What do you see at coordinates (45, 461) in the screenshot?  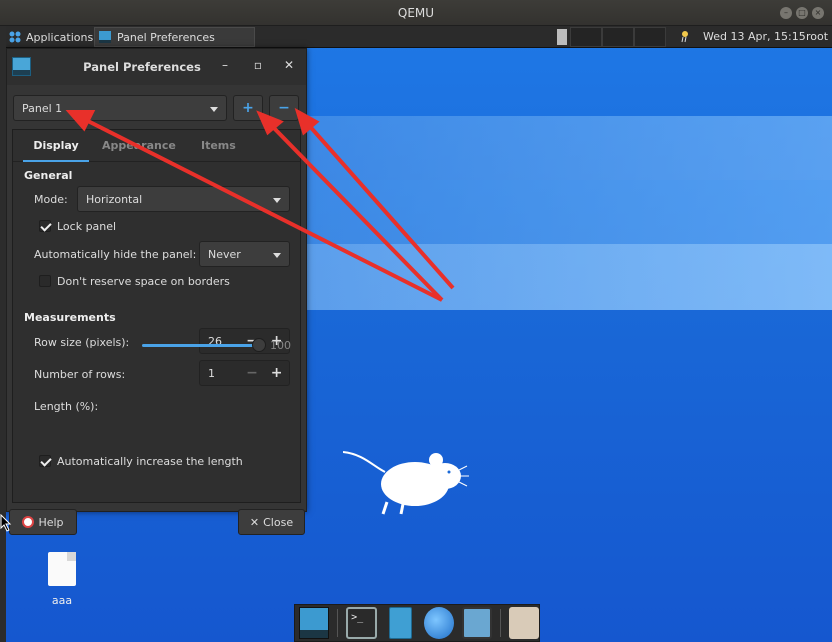 I see `auto-increase-checkbox` at bounding box center [45, 461].